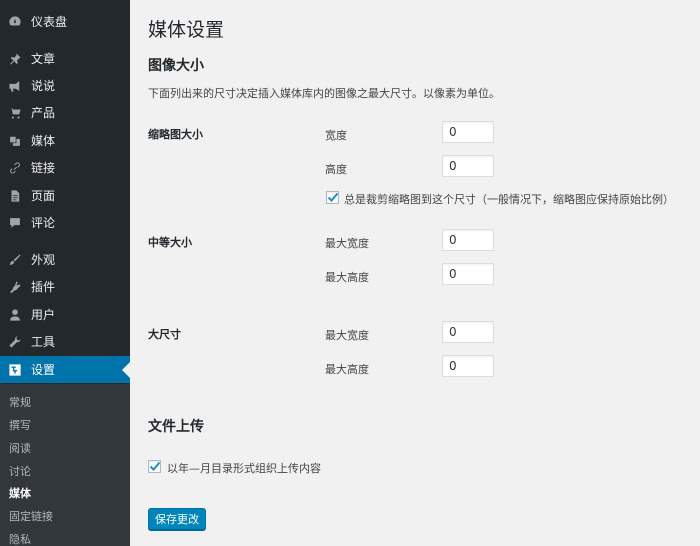 The image size is (700, 546). What do you see at coordinates (43, 141) in the screenshot?
I see `sidebar-item-label: 媒体` at bounding box center [43, 141].